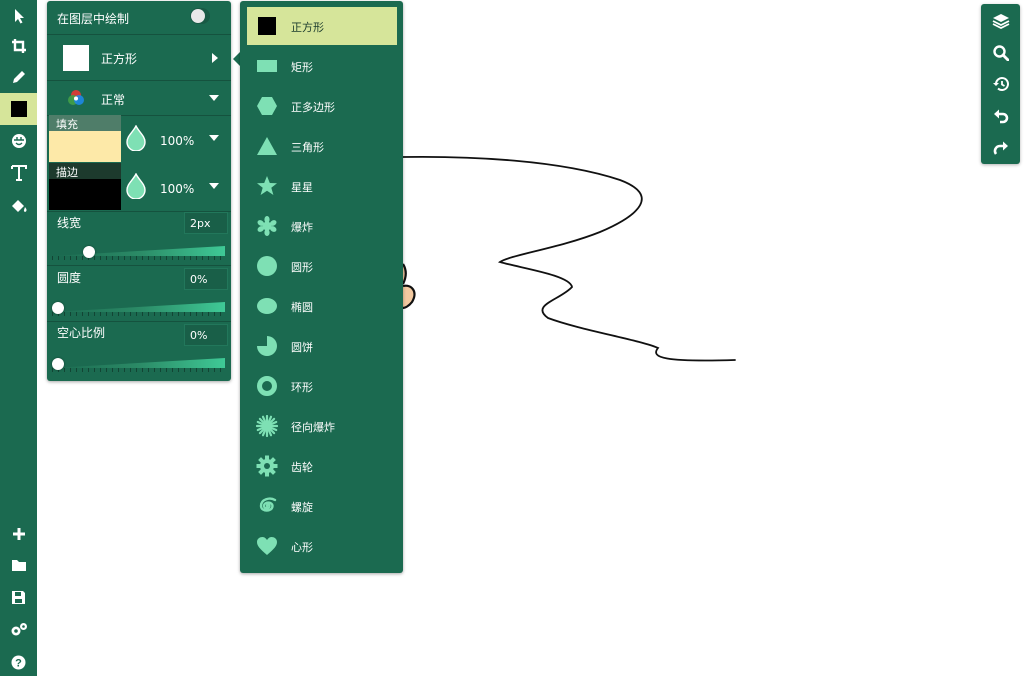 The image size is (1024, 676). I want to click on pencil-icon, so click(18, 77).